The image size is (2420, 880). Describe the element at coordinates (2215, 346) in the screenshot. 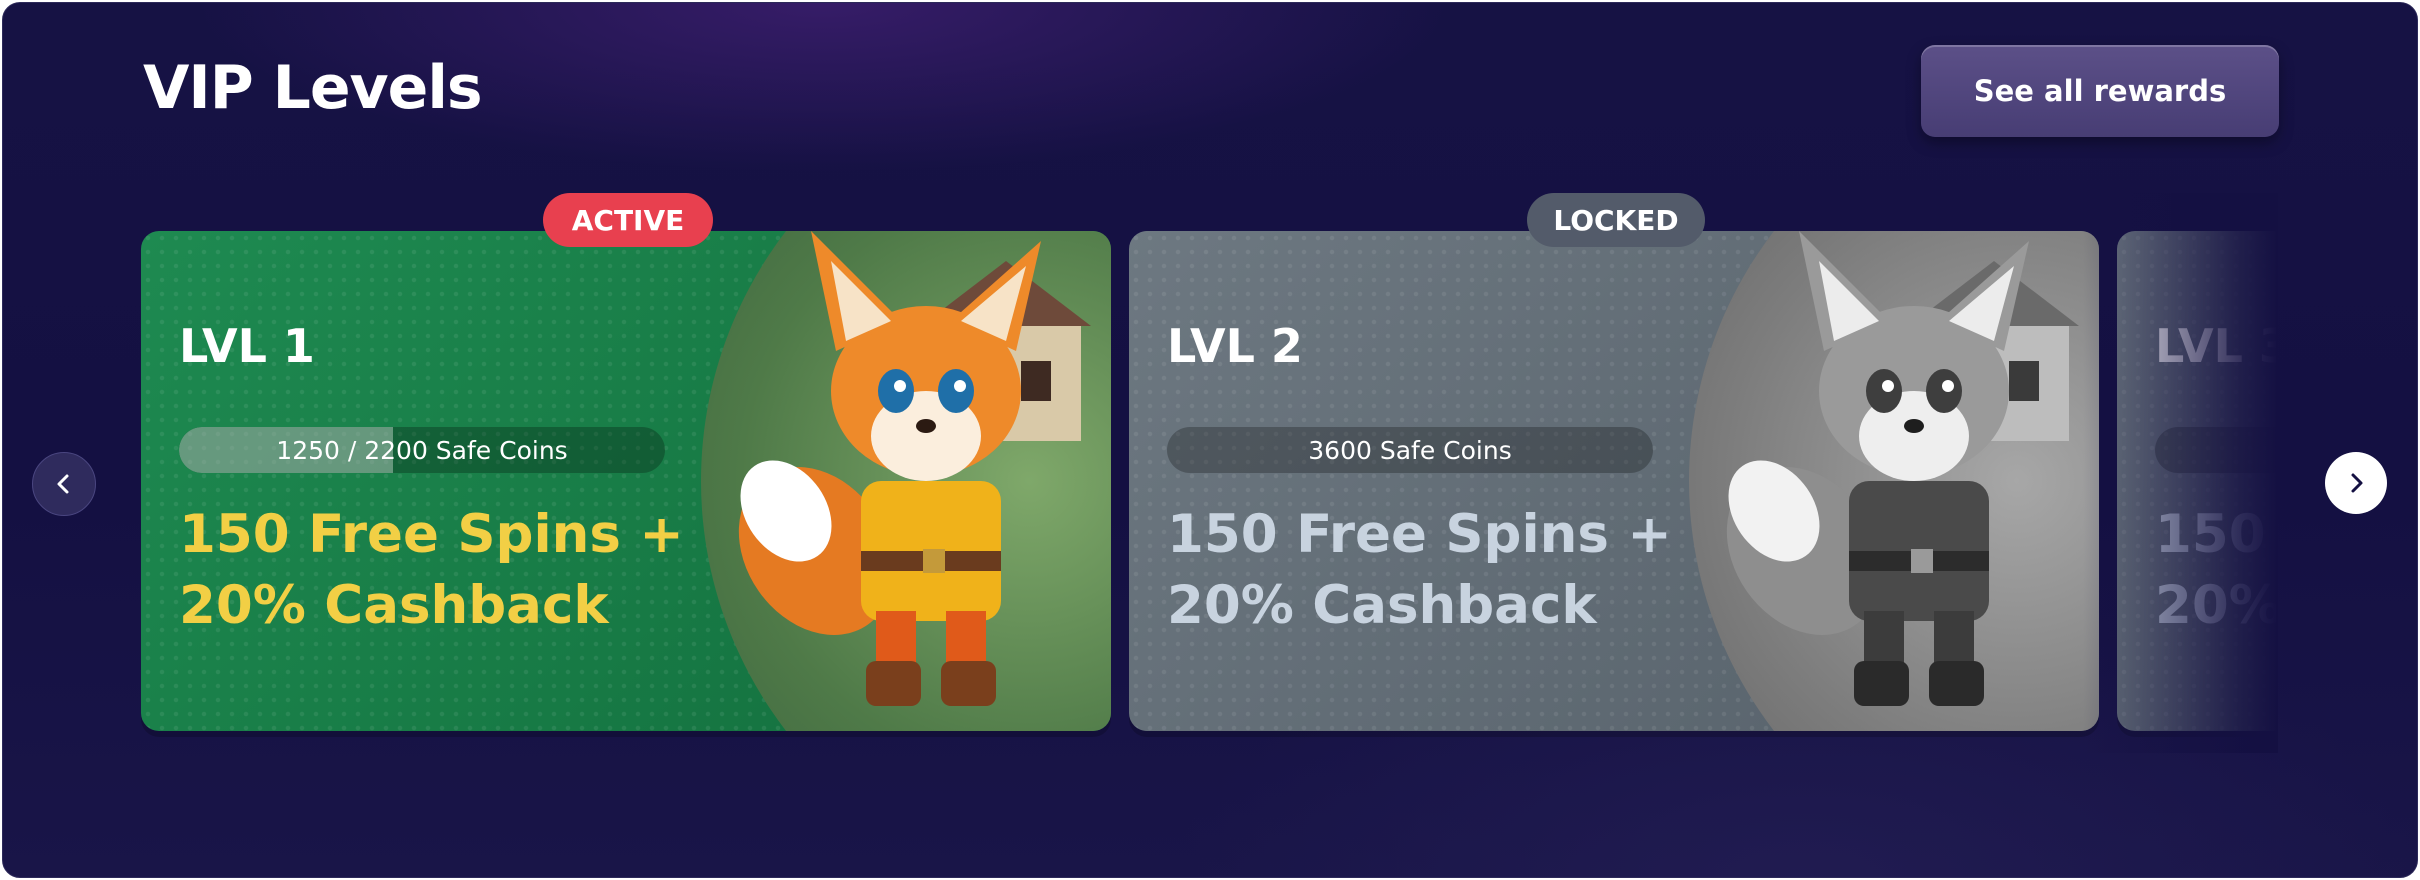

I see `level-title: LVL 3` at that location.